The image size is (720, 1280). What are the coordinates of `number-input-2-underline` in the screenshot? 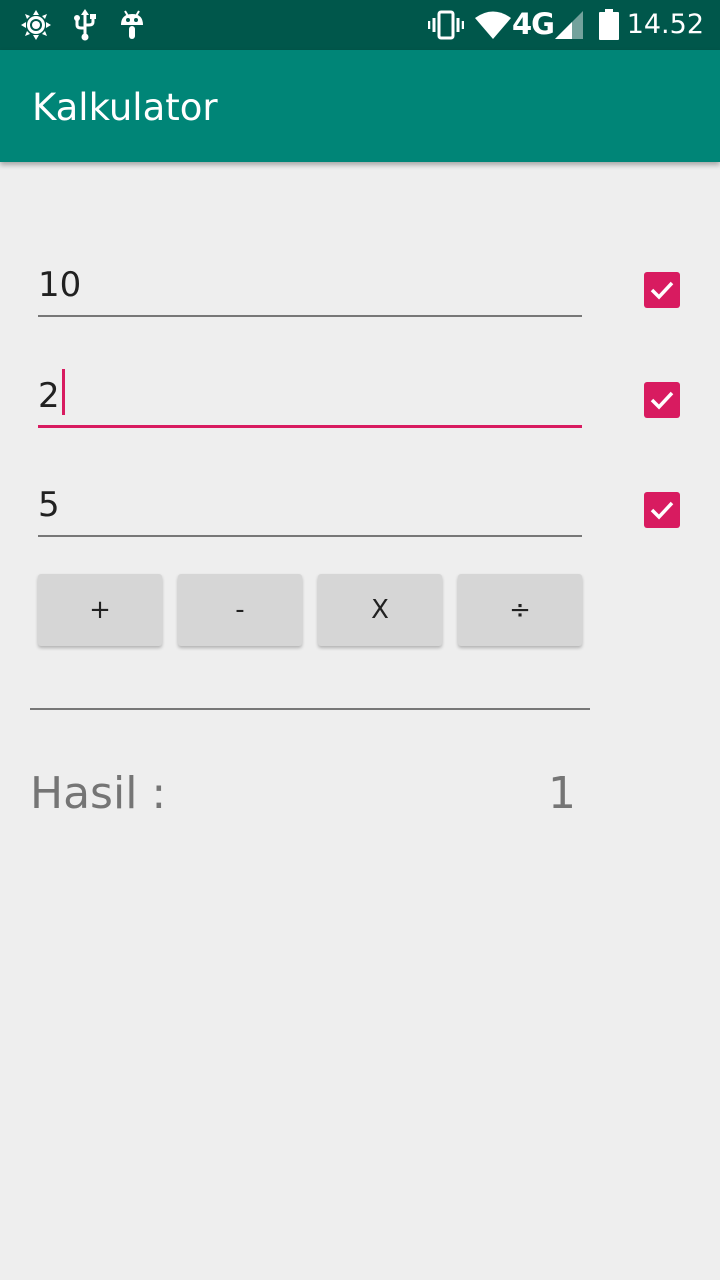 It's located at (310, 426).